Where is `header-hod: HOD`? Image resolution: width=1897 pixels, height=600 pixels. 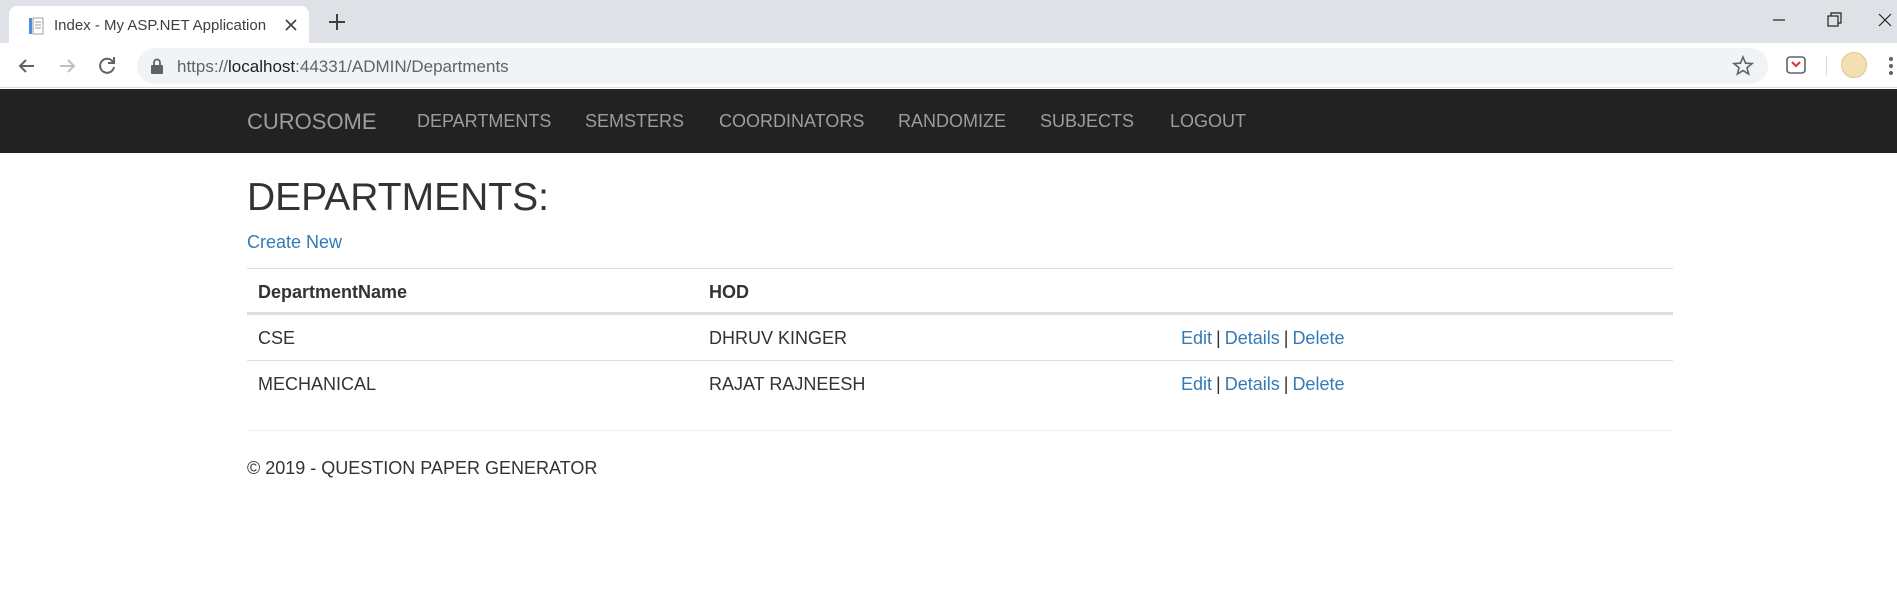
header-hod: HOD is located at coordinates (729, 292).